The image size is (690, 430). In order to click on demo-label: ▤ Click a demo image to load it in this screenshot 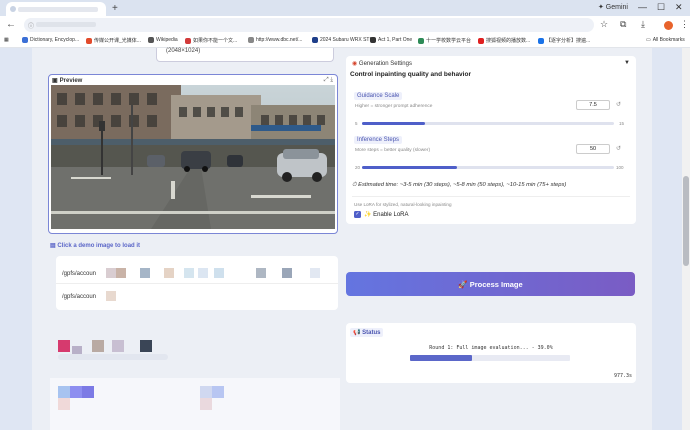, I will do `click(95, 245)`.